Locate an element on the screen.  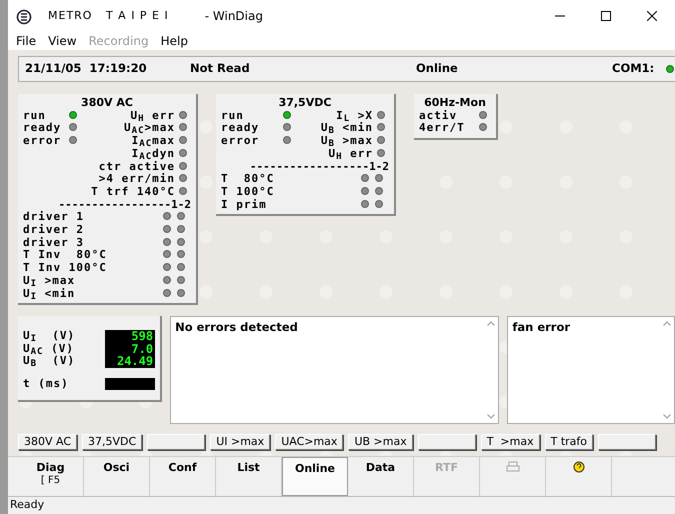
connection-status-text: Online is located at coordinates (437, 69).